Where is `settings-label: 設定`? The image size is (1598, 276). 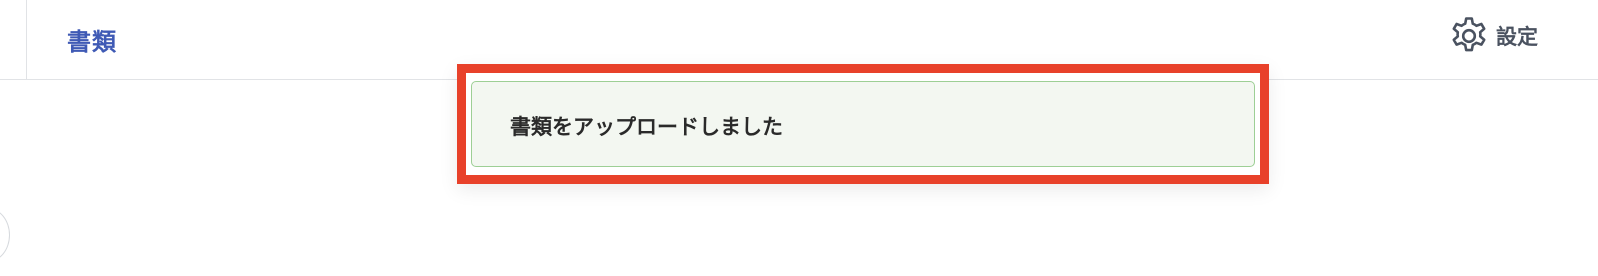
settings-label: 設定 is located at coordinates (1517, 37).